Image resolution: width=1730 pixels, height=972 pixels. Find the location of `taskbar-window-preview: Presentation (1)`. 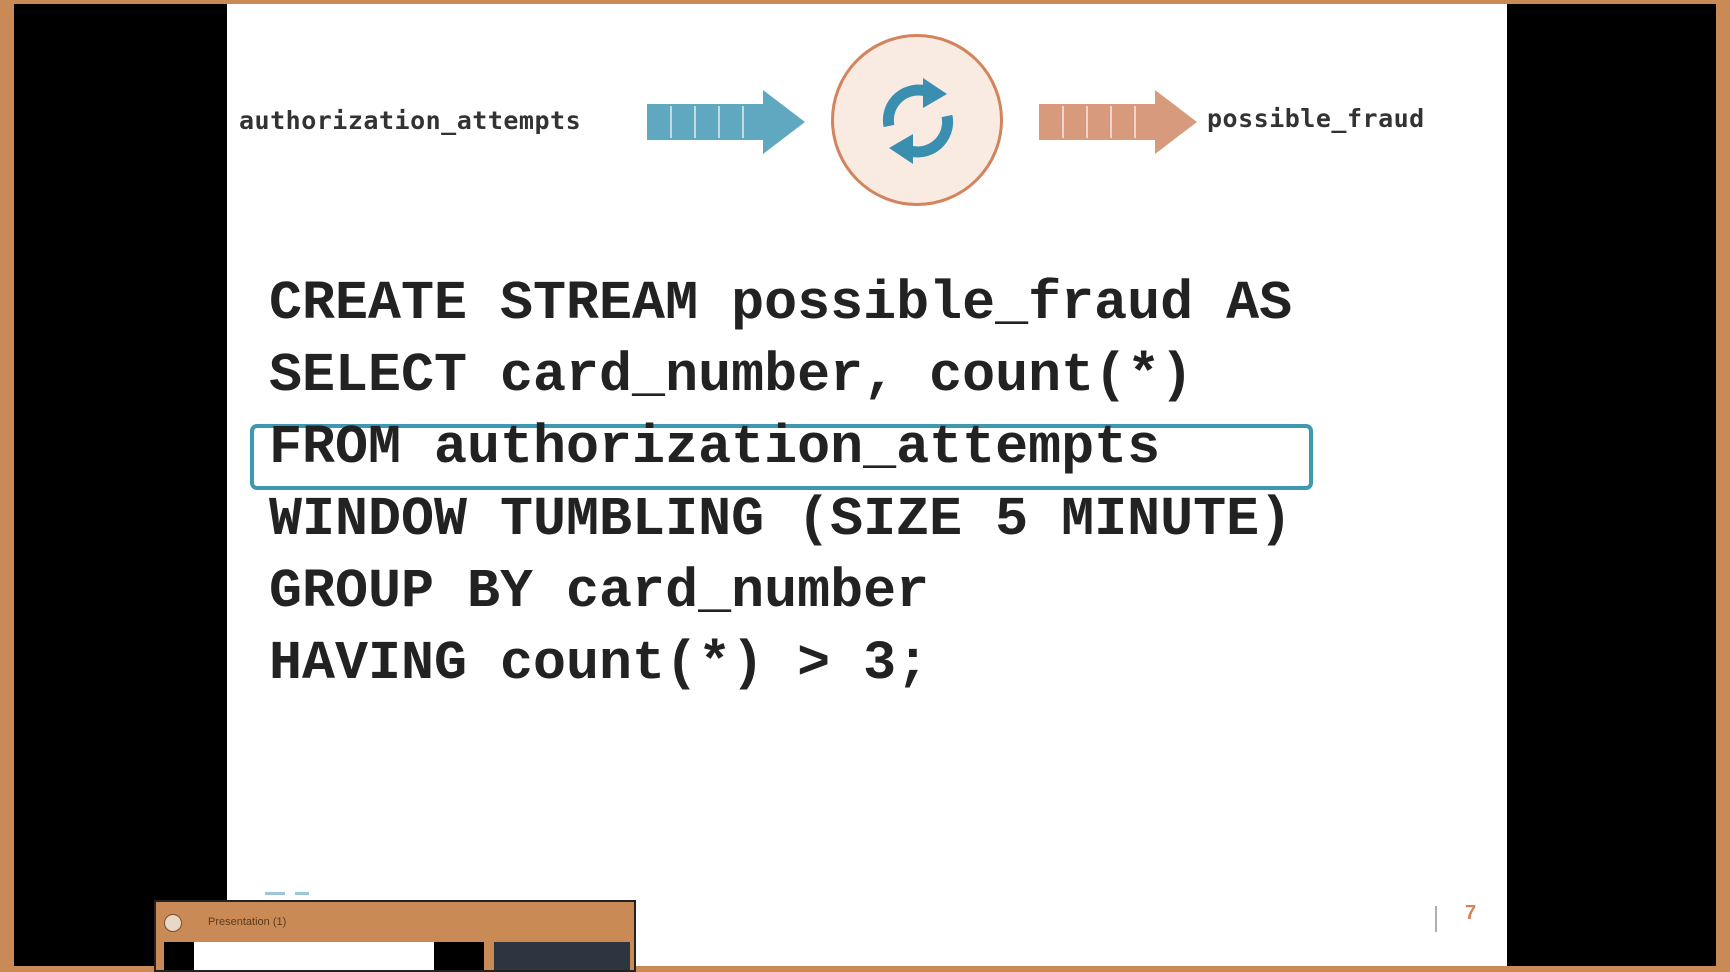

taskbar-window-preview: Presentation (1) is located at coordinates (395, 936).